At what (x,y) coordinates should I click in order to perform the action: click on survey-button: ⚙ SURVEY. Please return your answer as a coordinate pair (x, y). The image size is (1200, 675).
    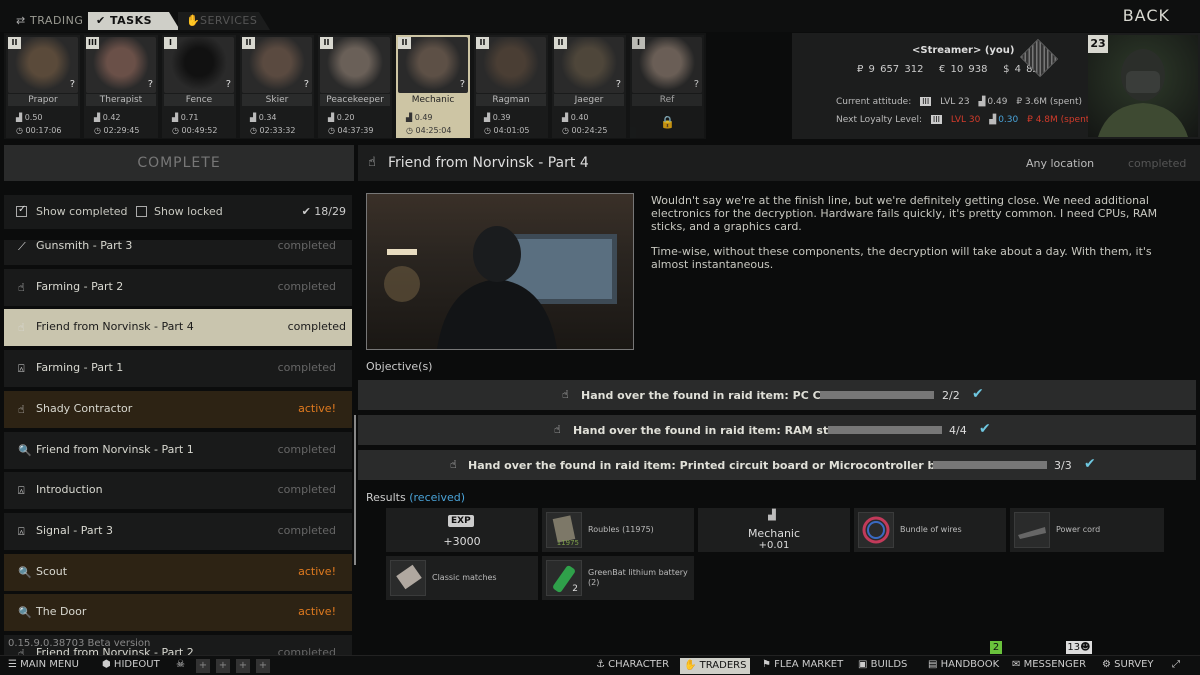
    Looking at the image, I should click on (1128, 664).